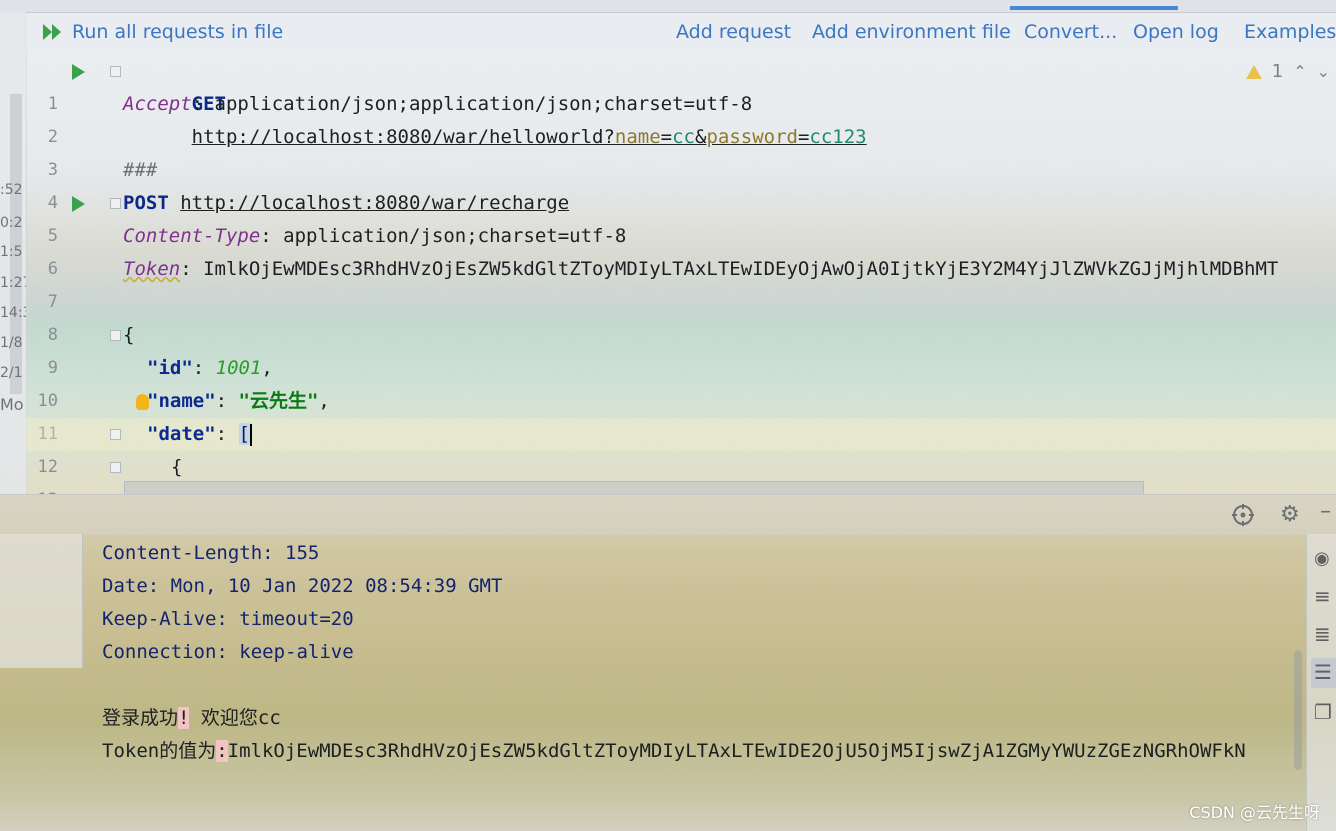 The image size is (1336, 831). What do you see at coordinates (11, 223) in the screenshot?
I see `left-timestamp: 0:2` at bounding box center [11, 223].